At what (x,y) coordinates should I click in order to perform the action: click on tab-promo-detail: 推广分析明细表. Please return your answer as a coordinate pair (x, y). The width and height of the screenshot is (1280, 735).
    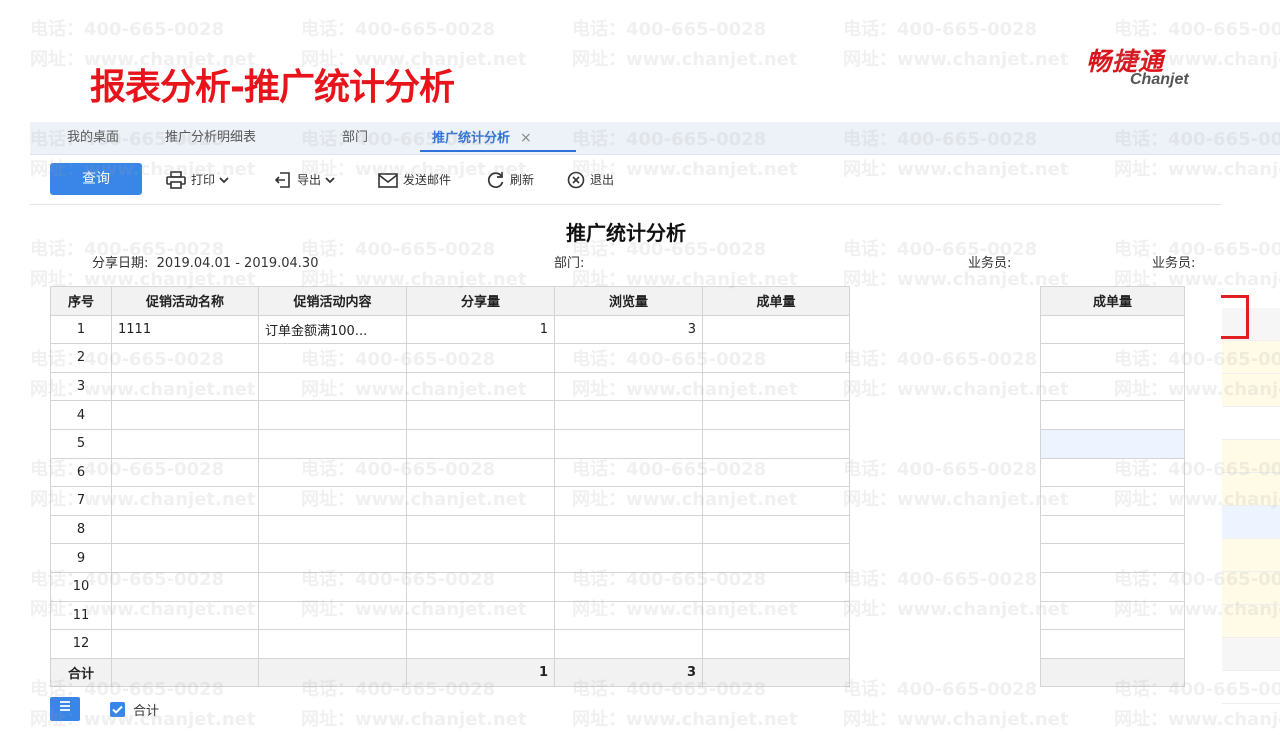
    Looking at the image, I should click on (210, 138).